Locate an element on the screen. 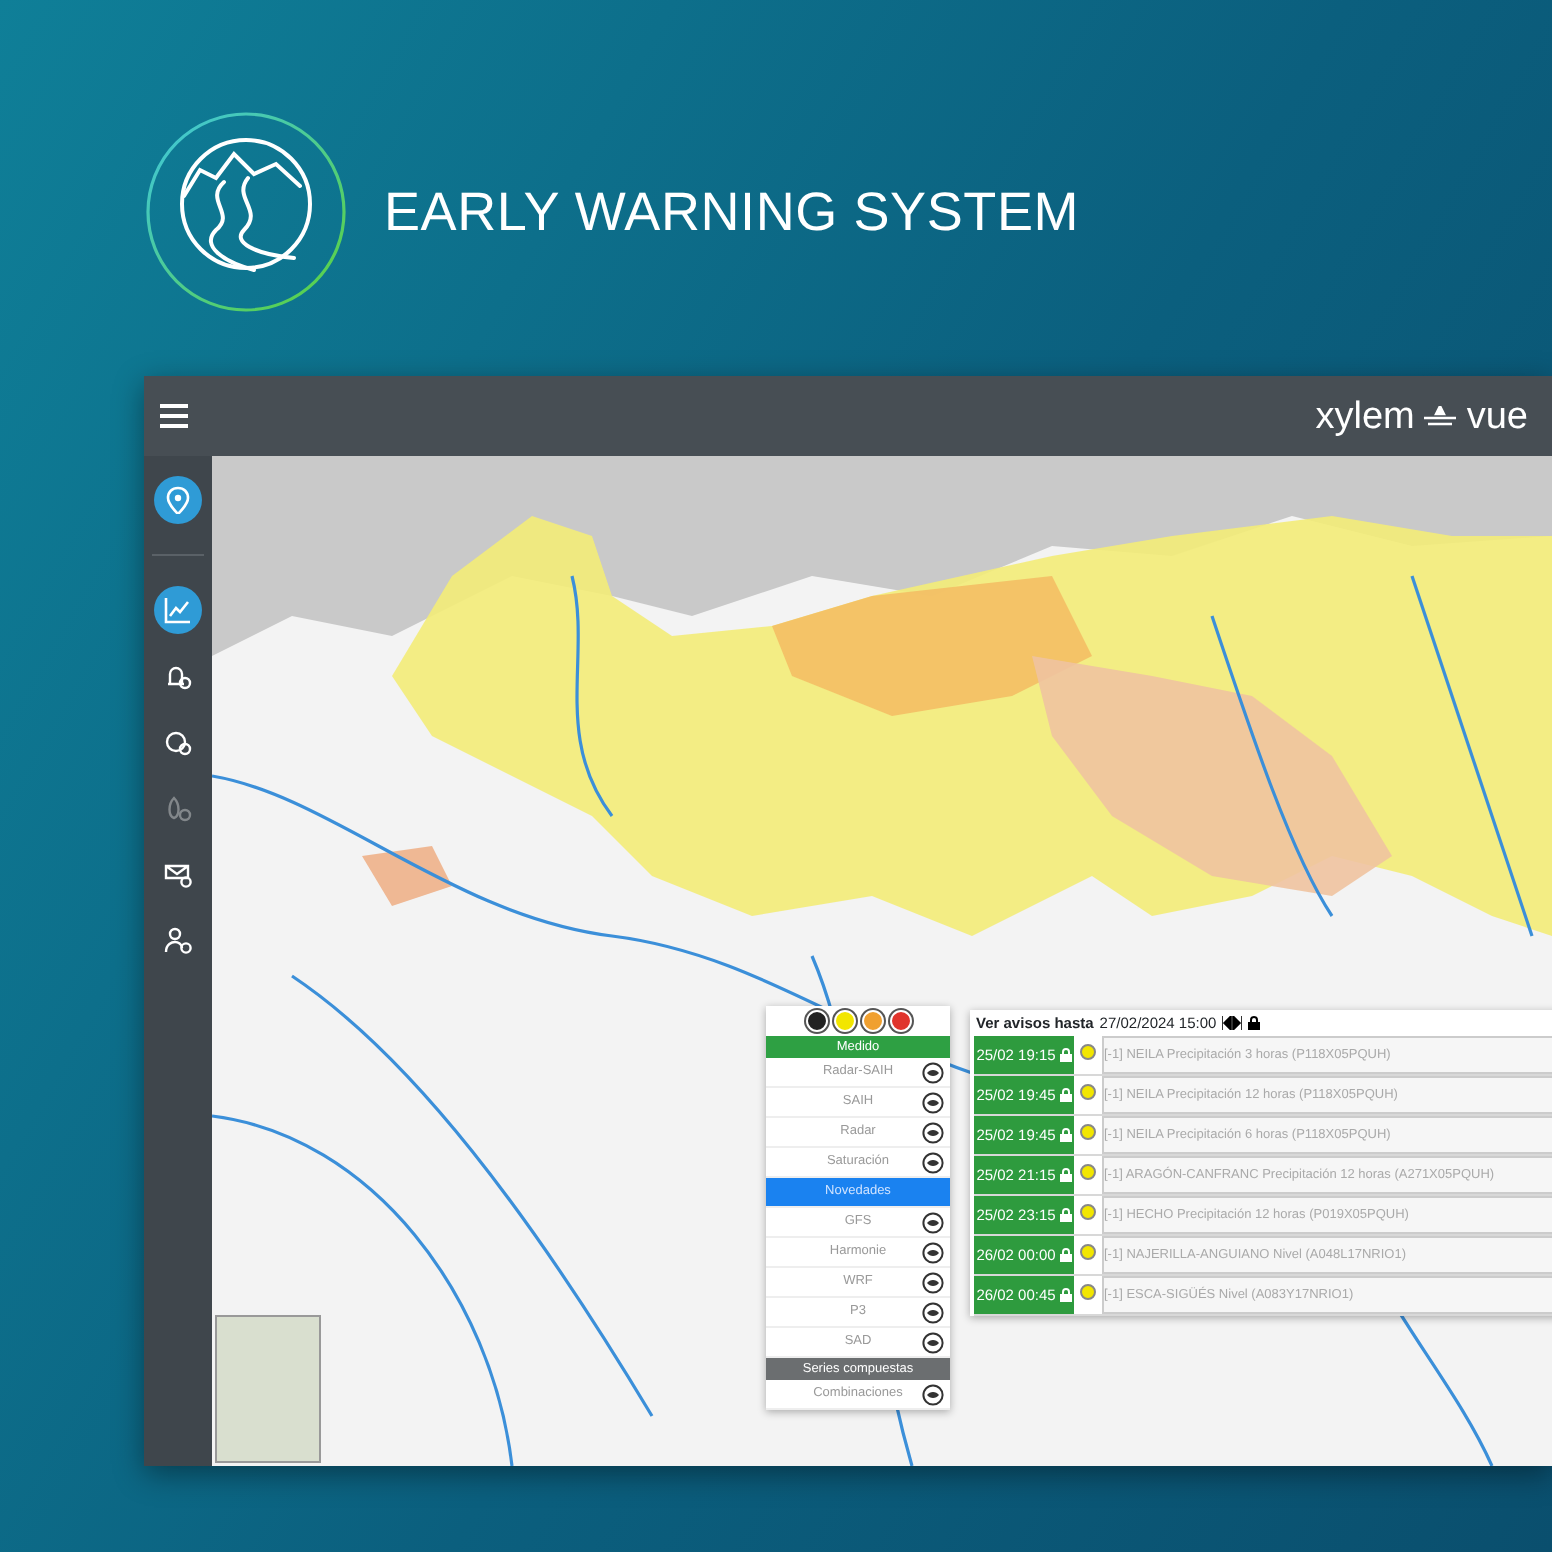 This screenshot has width=1552, height=1552. logo-text: xylem is located at coordinates (1365, 416).